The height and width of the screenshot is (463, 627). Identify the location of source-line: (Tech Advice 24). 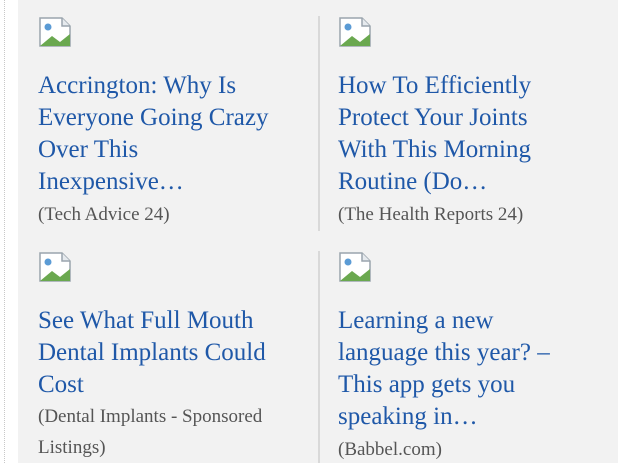
(104, 214).